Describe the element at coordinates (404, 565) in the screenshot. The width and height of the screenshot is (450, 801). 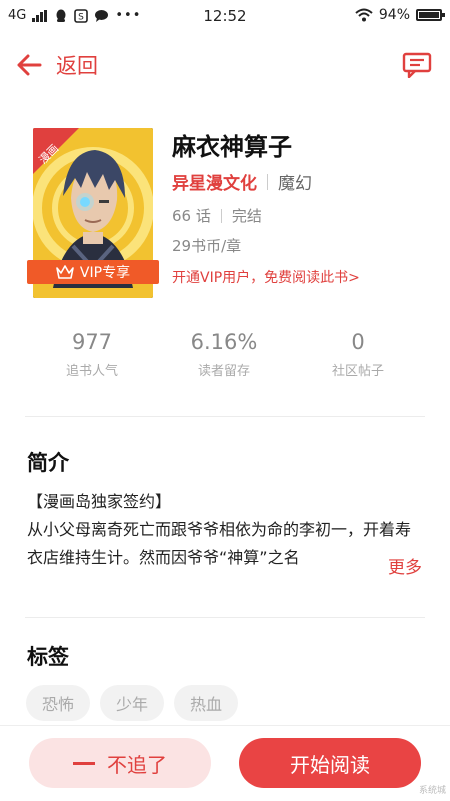
I see `more-button: 更多` at that location.